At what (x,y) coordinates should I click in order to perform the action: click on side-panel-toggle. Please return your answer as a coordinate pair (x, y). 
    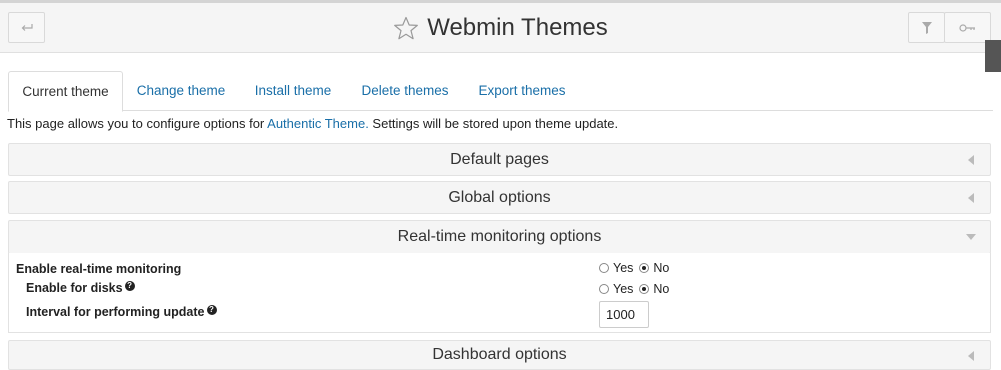
    Looking at the image, I should click on (993, 56).